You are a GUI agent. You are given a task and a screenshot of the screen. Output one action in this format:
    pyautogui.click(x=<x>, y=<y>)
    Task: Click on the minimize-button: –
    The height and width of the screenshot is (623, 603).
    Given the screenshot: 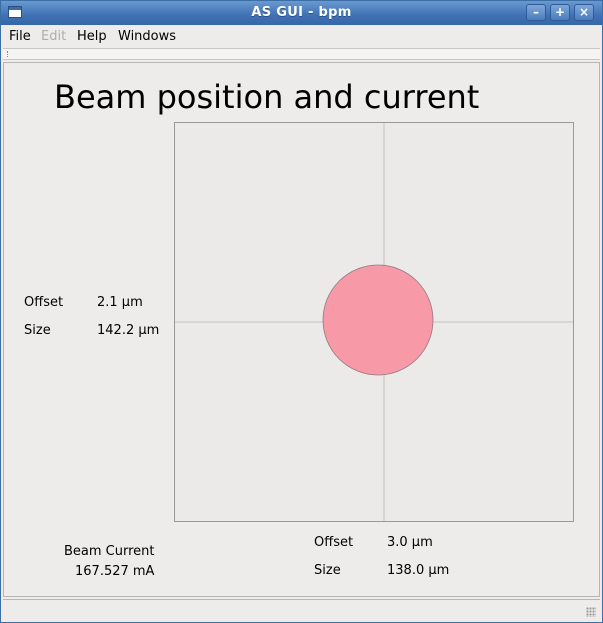 What is the action you would take?
    pyautogui.click(x=536, y=12)
    